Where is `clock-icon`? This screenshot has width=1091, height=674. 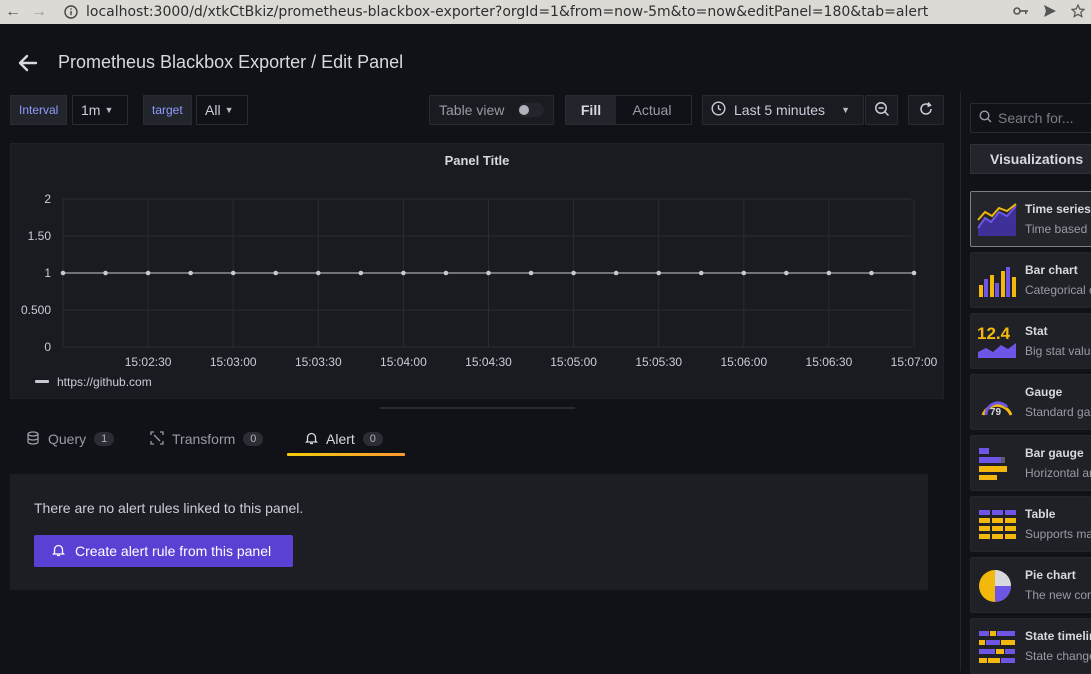
clock-icon is located at coordinates (718, 110).